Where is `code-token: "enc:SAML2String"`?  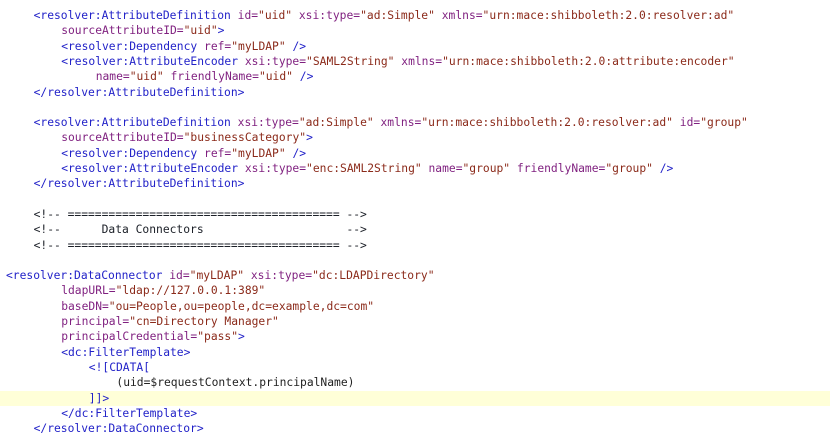 code-token: "enc:SAML2String" is located at coordinates (364, 168).